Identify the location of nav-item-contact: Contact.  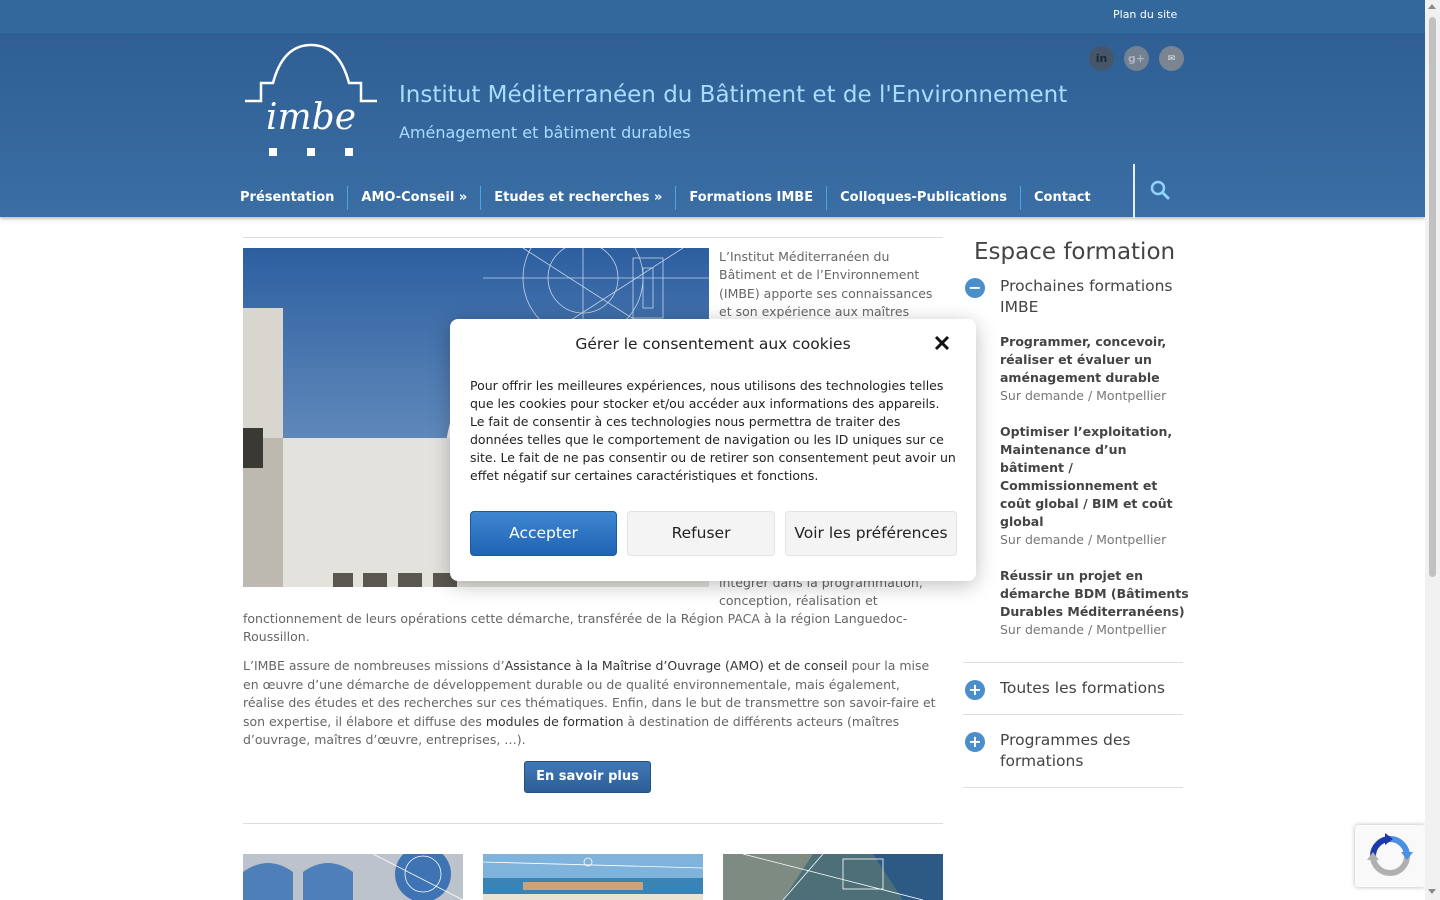
(1062, 198).